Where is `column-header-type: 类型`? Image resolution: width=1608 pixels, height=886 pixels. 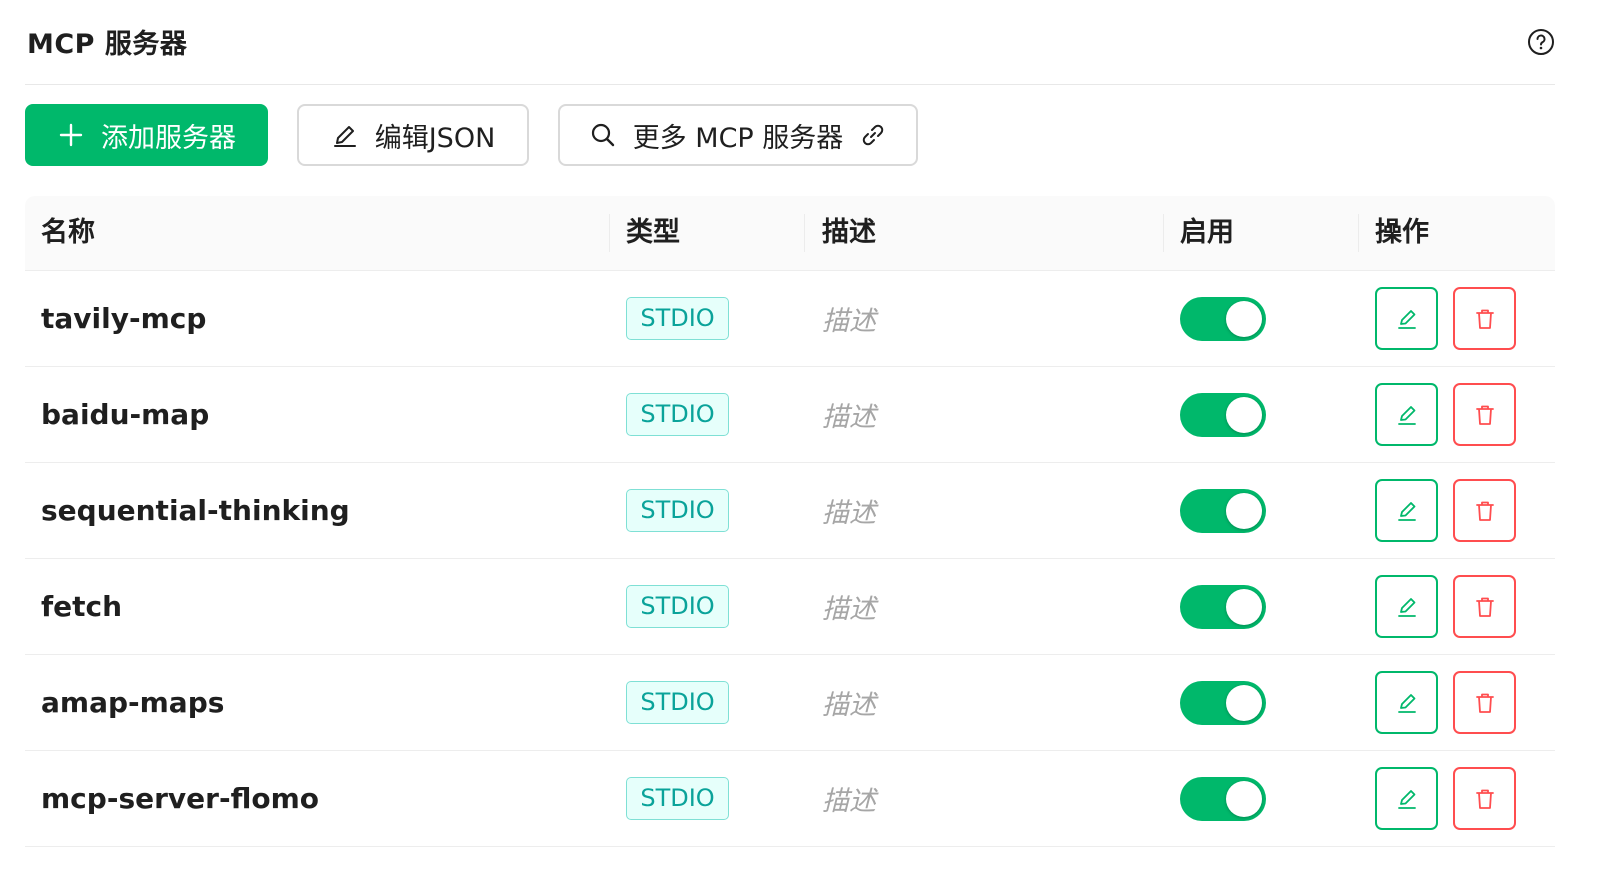 column-header-type: 类型 is located at coordinates (653, 232).